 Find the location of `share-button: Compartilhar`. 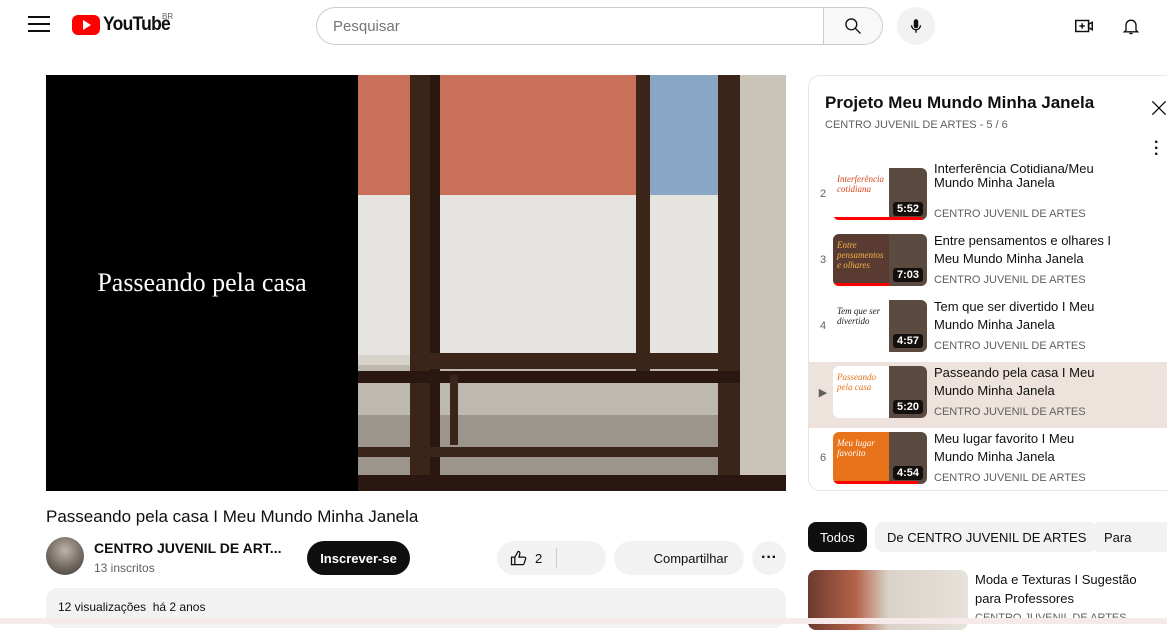

share-button: Compartilhar is located at coordinates (679, 558).